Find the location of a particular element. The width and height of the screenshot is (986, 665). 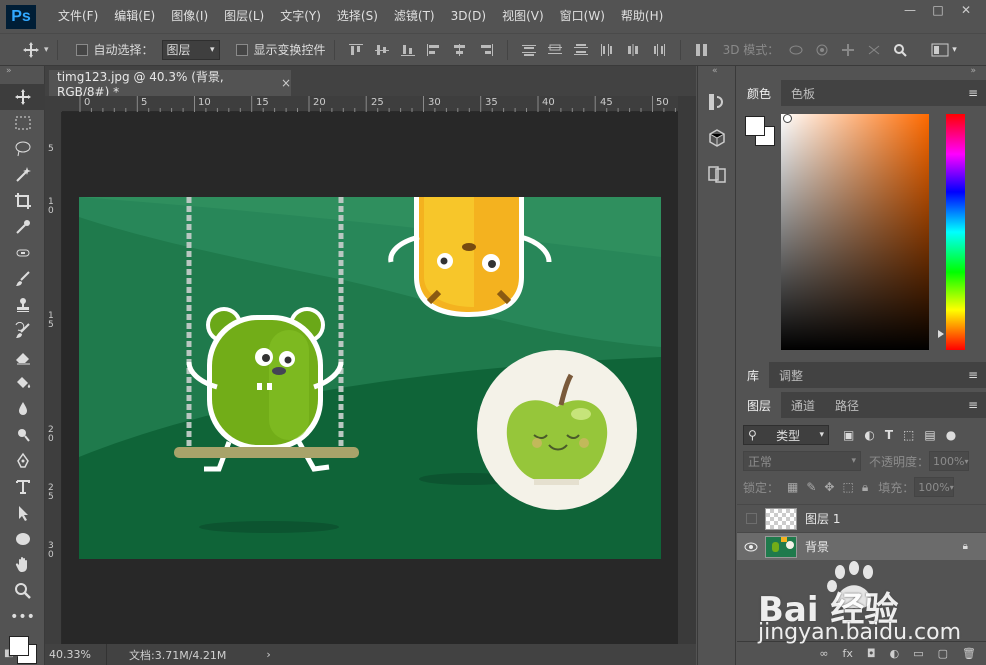

brush-tool is located at coordinates (22, 279).